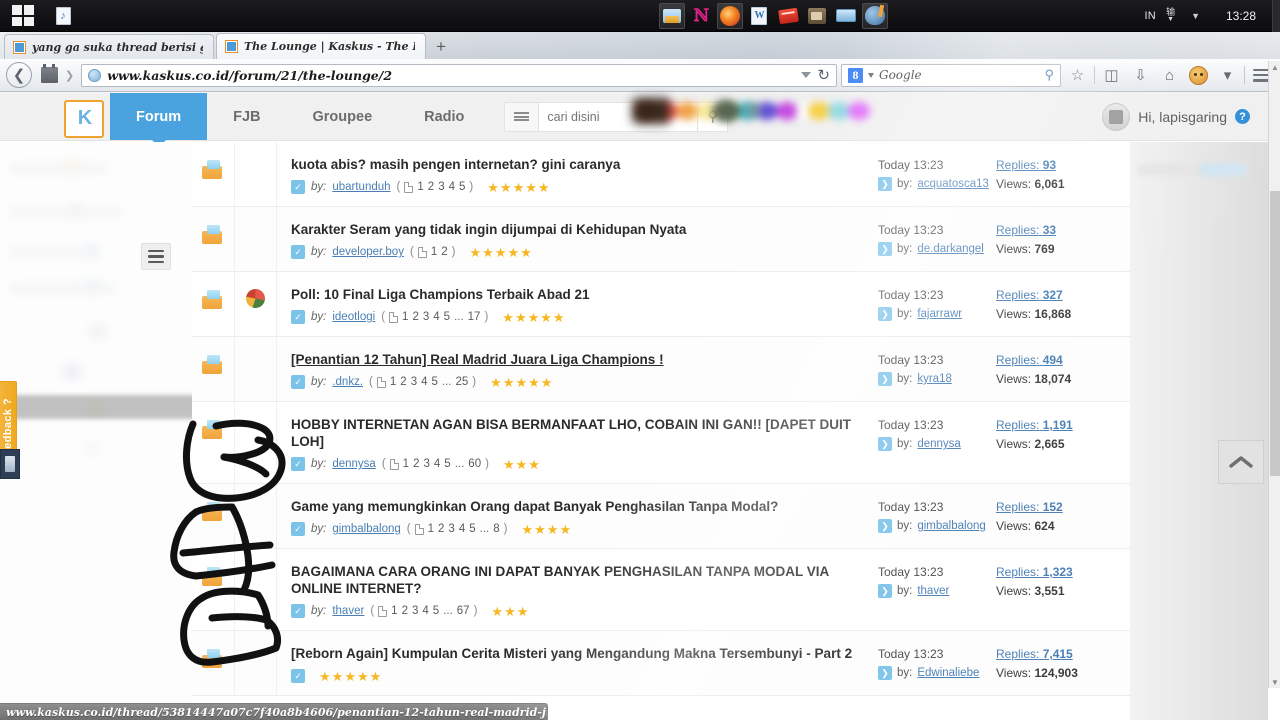 This screenshot has width=1280, height=720. Describe the element at coordinates (806, 75) in the screenshot. I see `autocomplete-dropdown-icon` at that location.